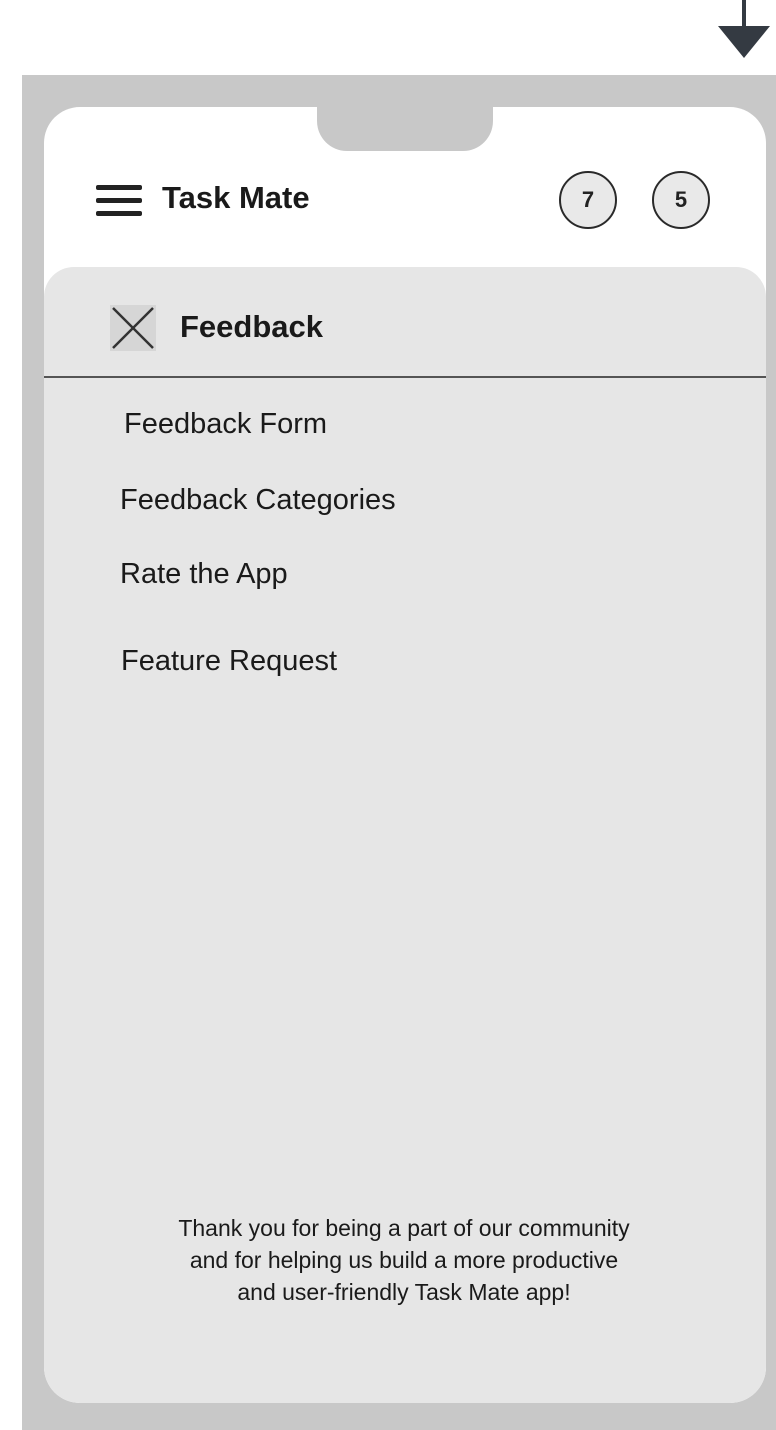  I want to click on message-badge: 5, so click(681, 200).